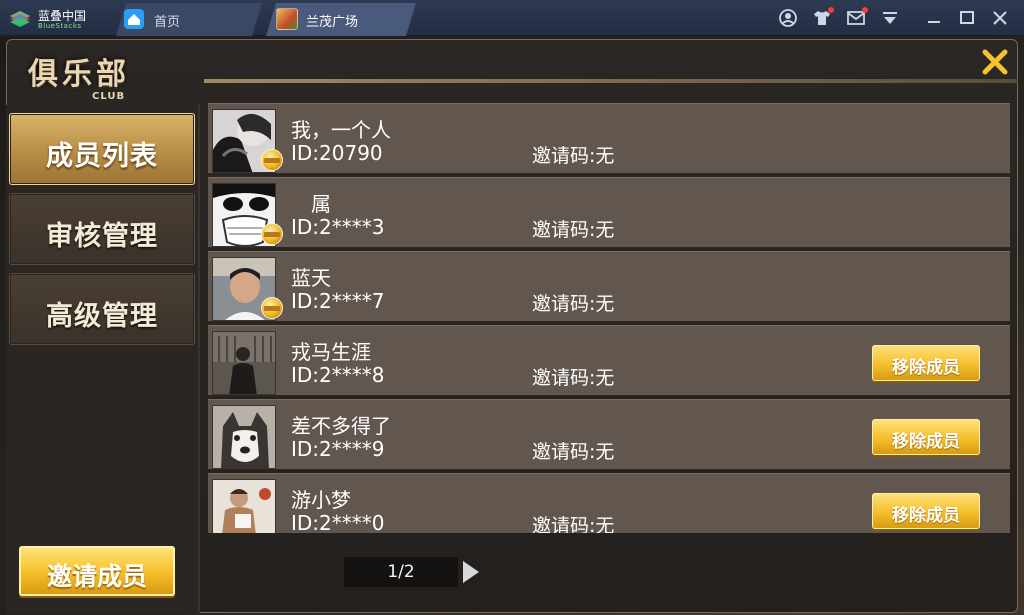  Describe the element at coordinates (167, 22) in the screenshot. I see `tab-home-label: 首页` at that location.